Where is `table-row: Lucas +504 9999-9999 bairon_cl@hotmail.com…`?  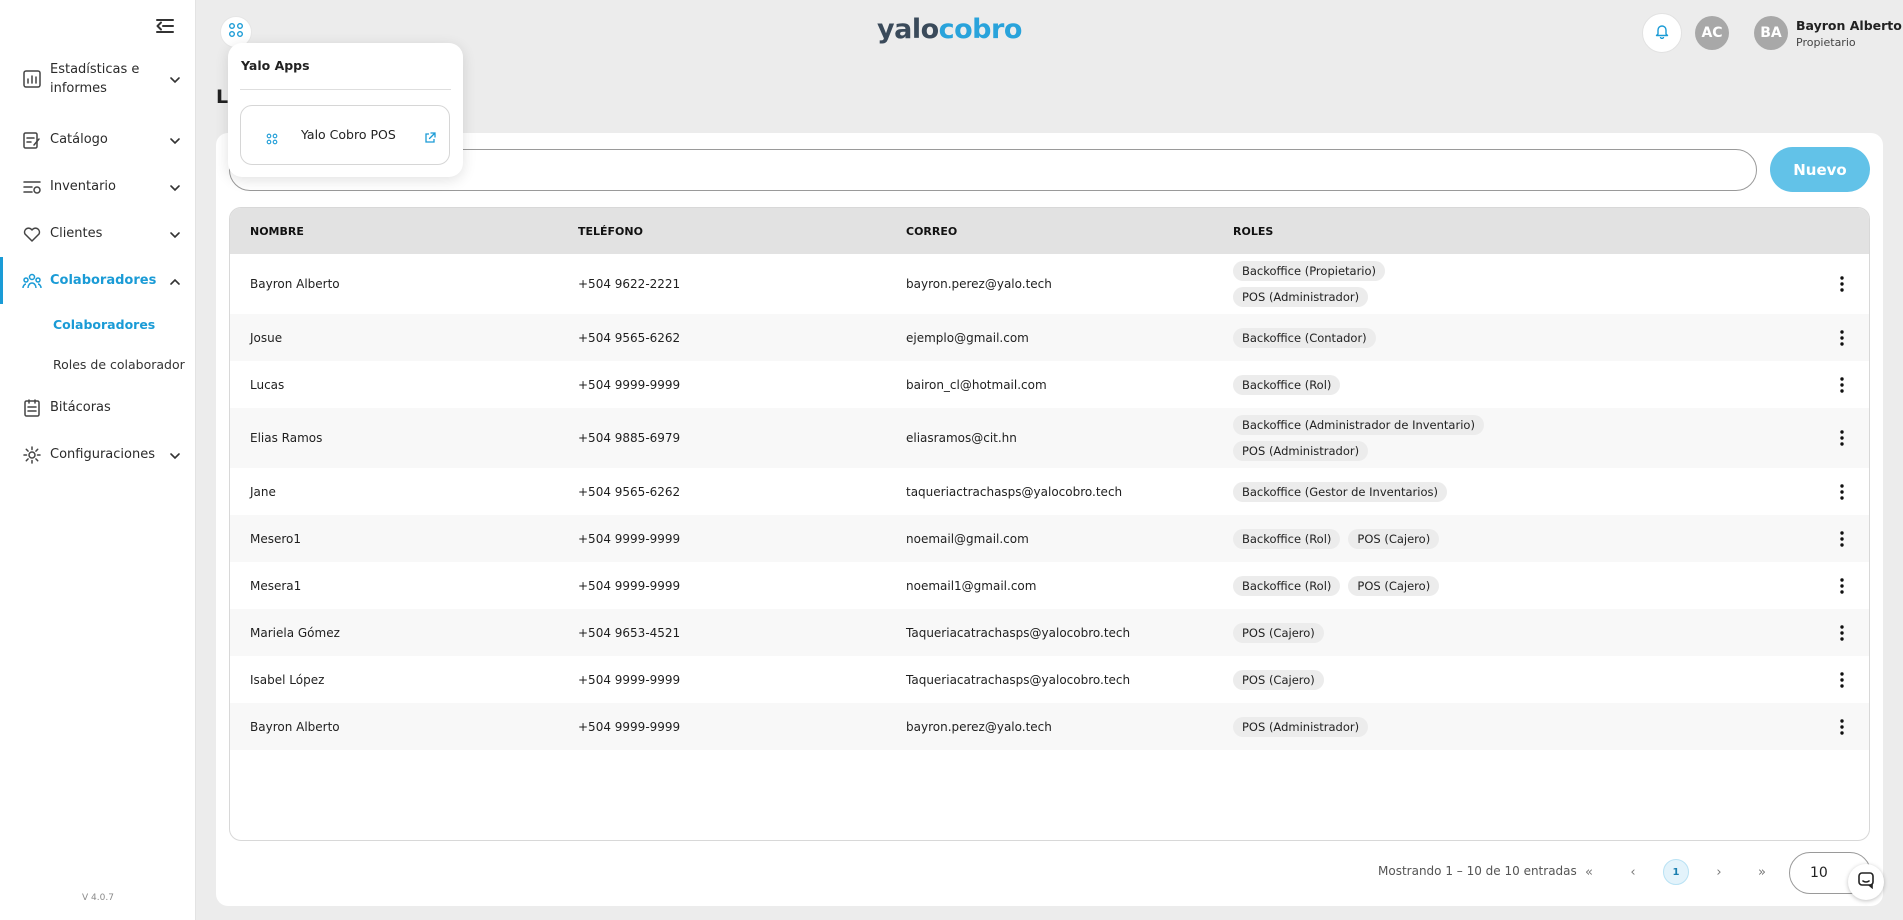
table-row: Lucas +504 9999-9999 bairon_cl@hotmail.com… is located at coordinates (1049, 384).